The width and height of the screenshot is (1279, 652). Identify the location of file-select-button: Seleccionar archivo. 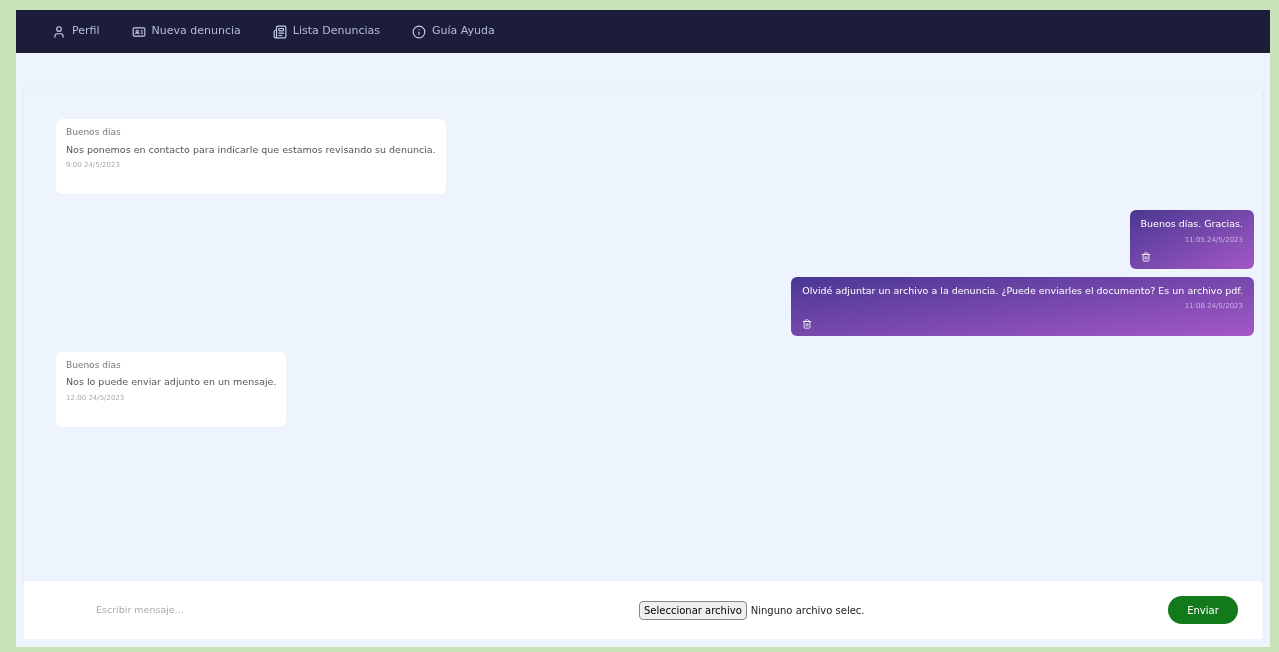
(693, 610).